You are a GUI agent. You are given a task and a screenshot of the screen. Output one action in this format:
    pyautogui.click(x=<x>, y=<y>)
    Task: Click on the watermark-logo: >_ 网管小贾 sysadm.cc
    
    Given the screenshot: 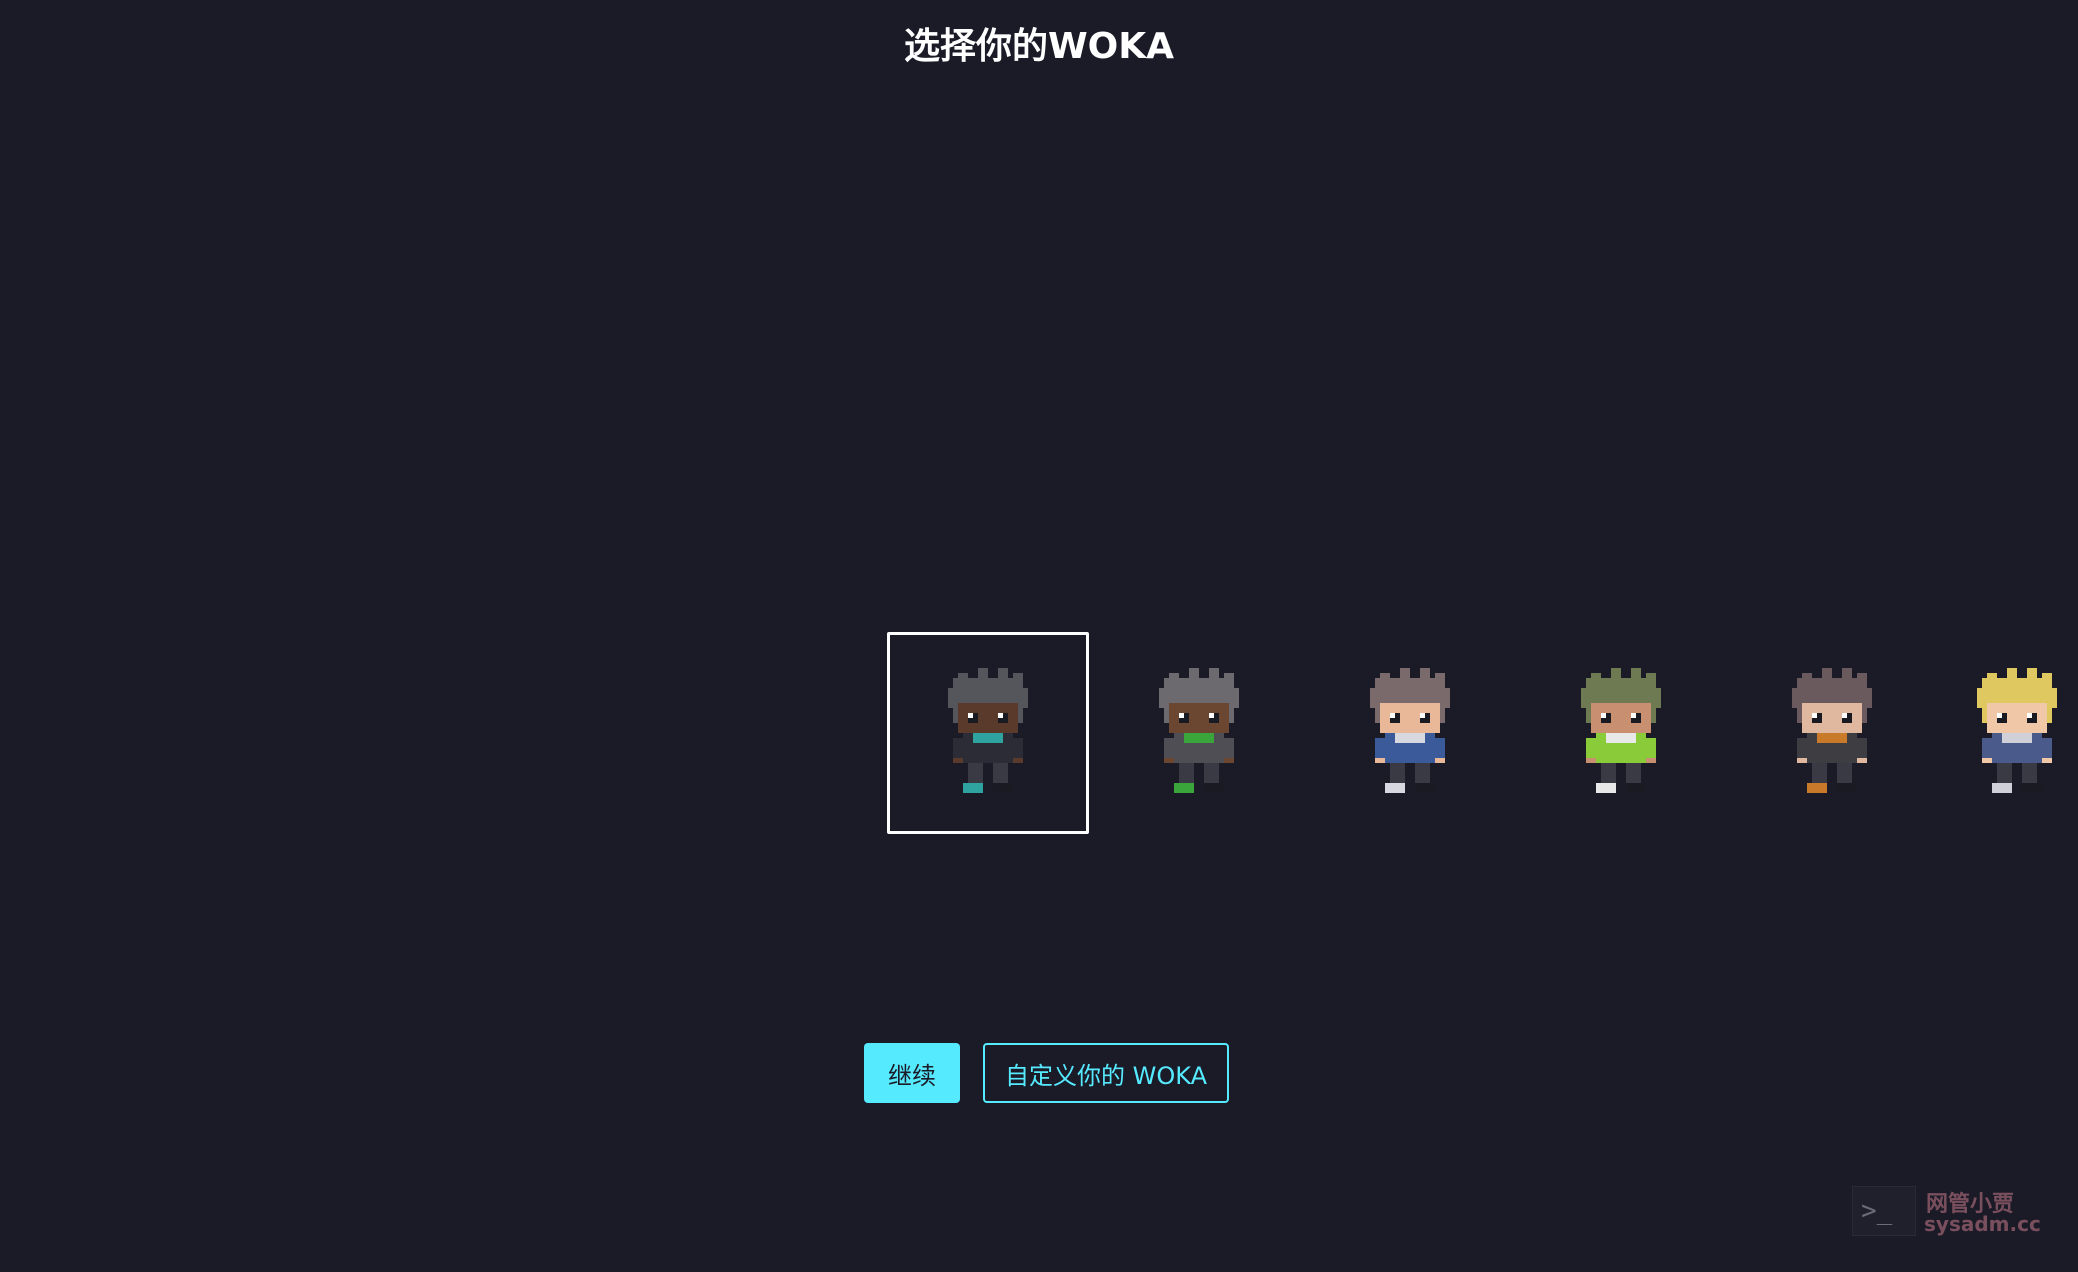 What is the action you would take?
    pyautogui.click(x=1946, y=1212)
    